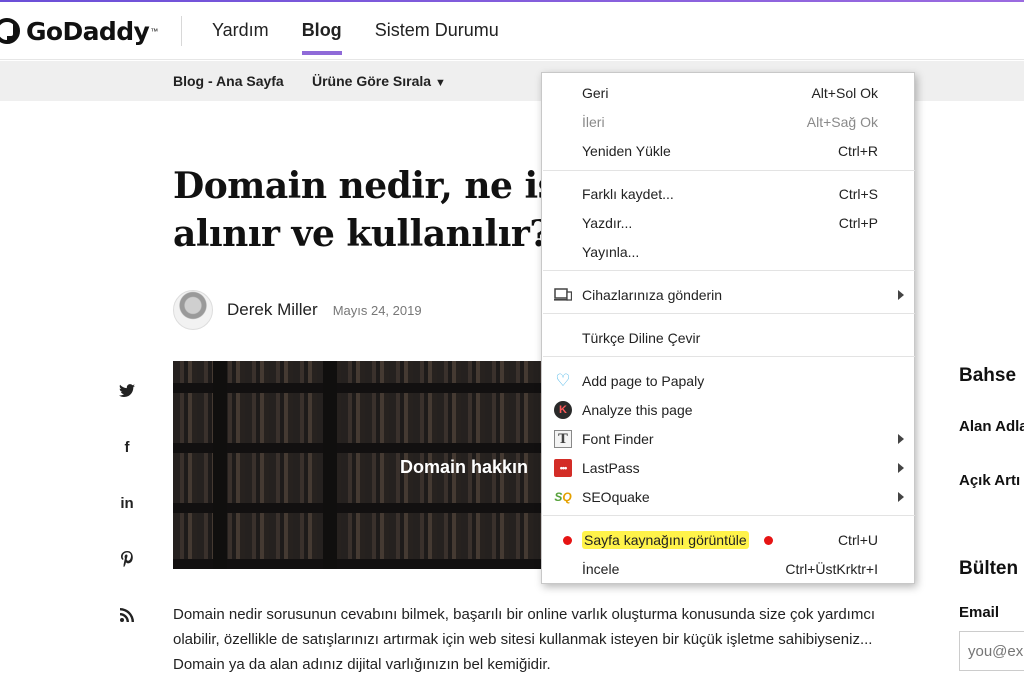 The image size is (1024, 677). Describe the element at coordinates (831, 569) in the screenshot. I see `menu-shortcut: Ctrl+ÜstKrktr+I` at that location.